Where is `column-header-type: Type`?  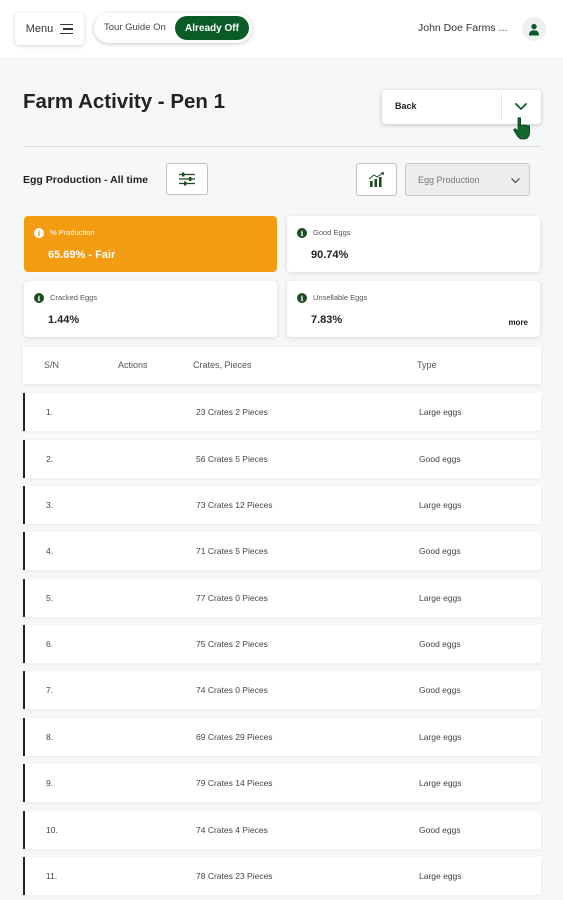
column-header-type: Type is located at coordinates (427, 365).